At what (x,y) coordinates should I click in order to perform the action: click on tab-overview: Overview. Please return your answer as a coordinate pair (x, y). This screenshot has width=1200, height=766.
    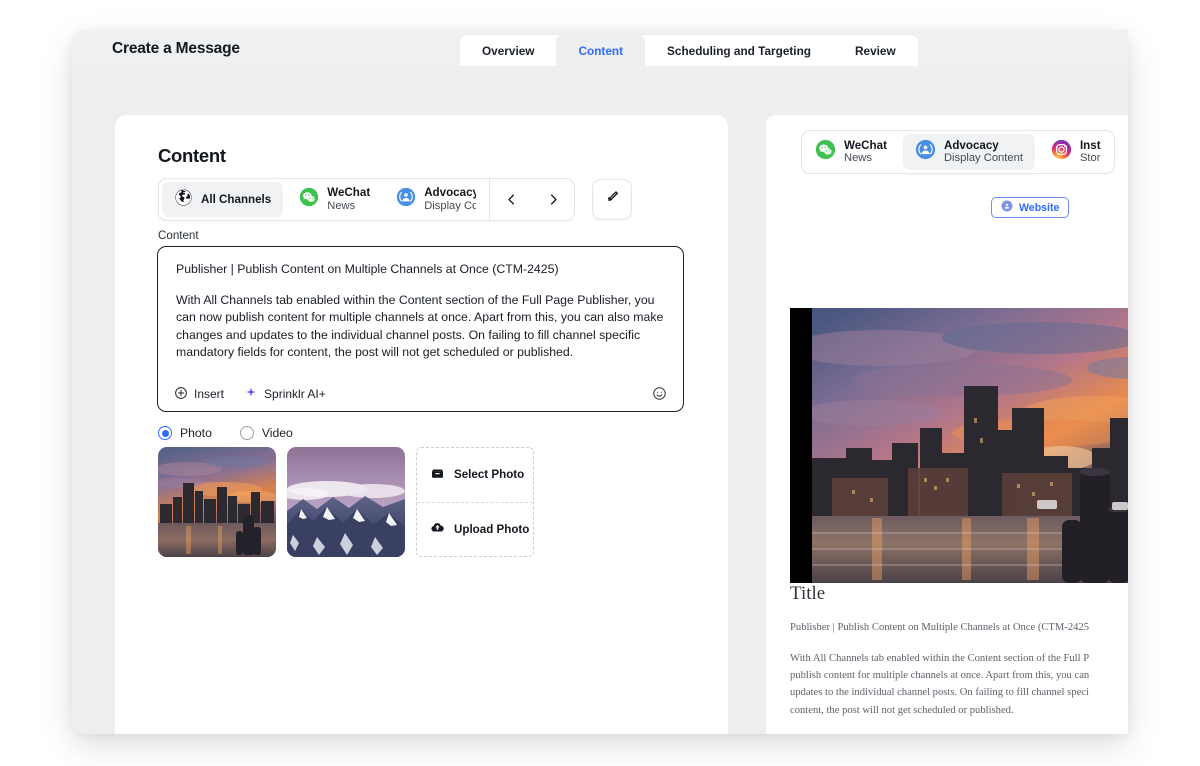
    Looking at the image, I should click on (508, 50).